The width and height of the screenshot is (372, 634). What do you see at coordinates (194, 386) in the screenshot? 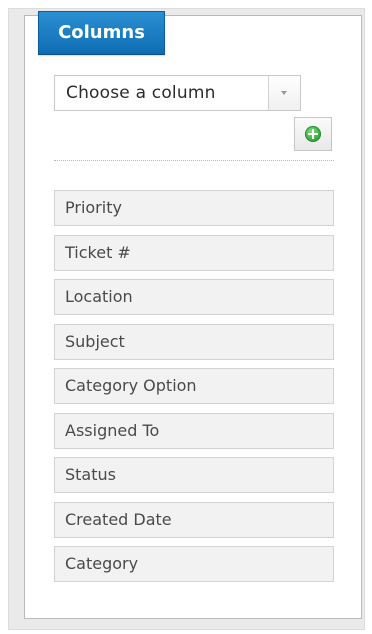
I see `column-item: Category Option` at bounding box center [194, 386].